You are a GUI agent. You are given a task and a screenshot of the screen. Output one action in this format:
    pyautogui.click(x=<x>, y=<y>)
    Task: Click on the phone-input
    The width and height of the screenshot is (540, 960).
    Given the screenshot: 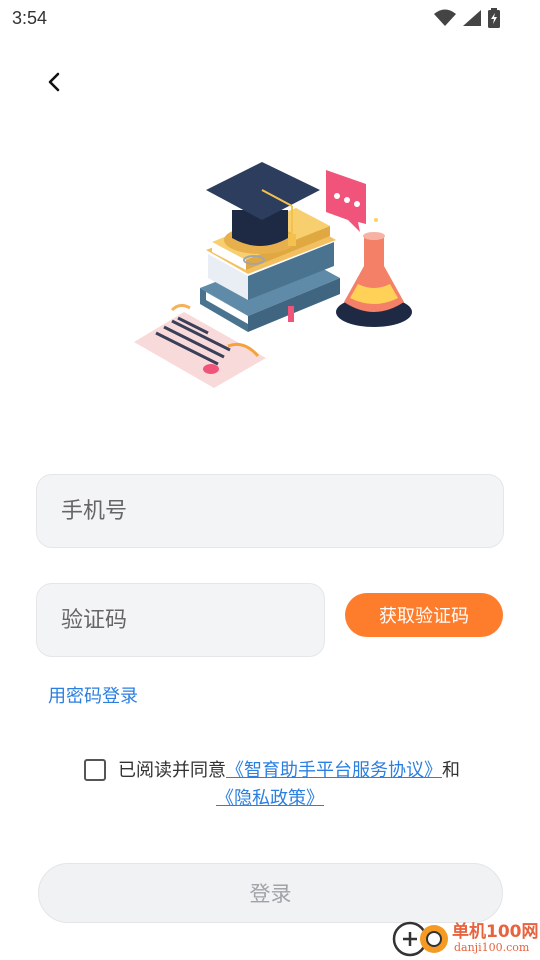 What is the action you would take?
    pyautogui.click(x=270, y=511)
    